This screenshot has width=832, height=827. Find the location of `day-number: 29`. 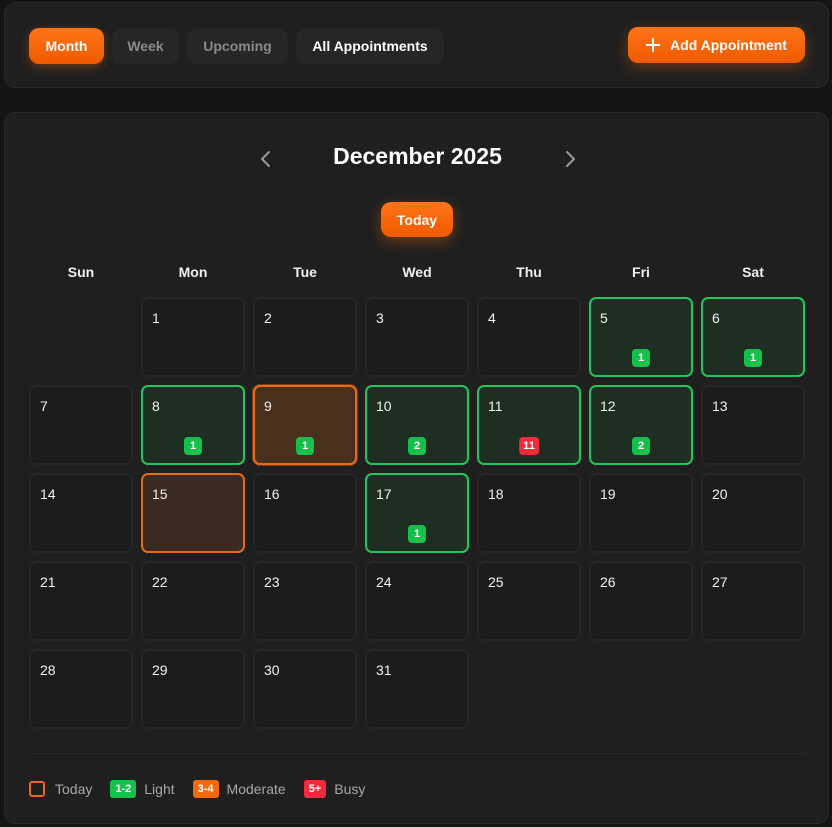

day-number: 29 is located at coordinates (160, 670).